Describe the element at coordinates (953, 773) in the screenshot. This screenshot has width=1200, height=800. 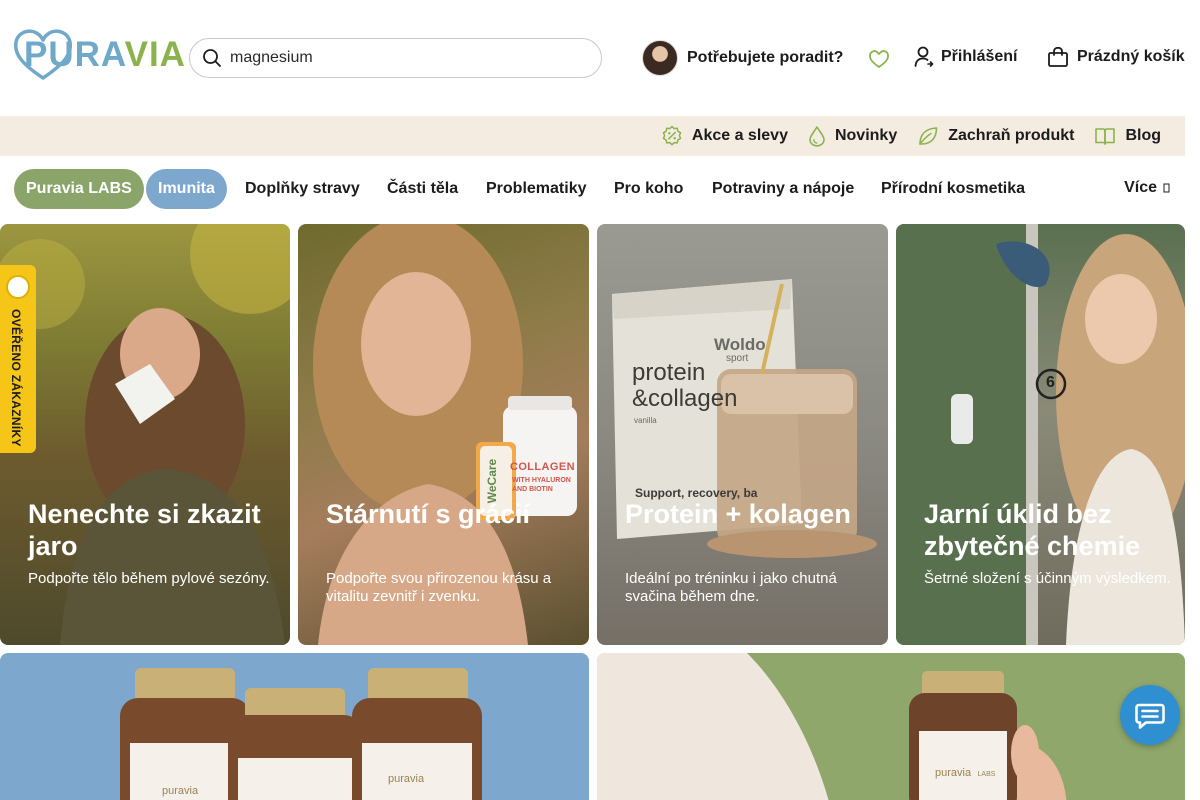
I see `product-brand-name: puravia` at that location.